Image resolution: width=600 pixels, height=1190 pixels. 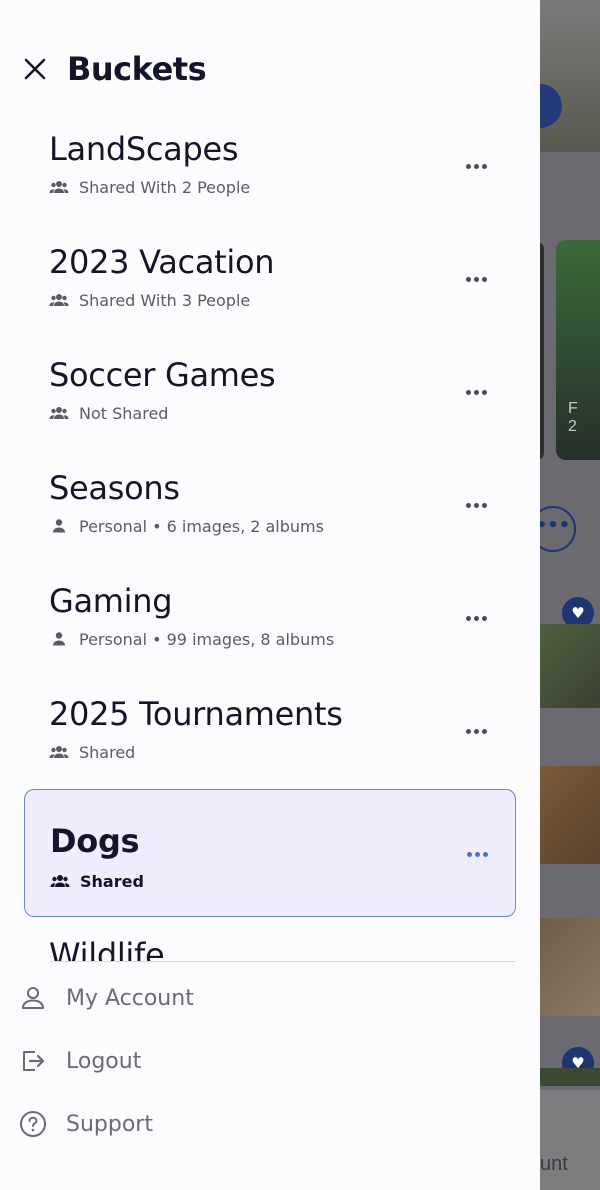 I want to click on drawer-title: Buckets, so click(x=137, y=69).